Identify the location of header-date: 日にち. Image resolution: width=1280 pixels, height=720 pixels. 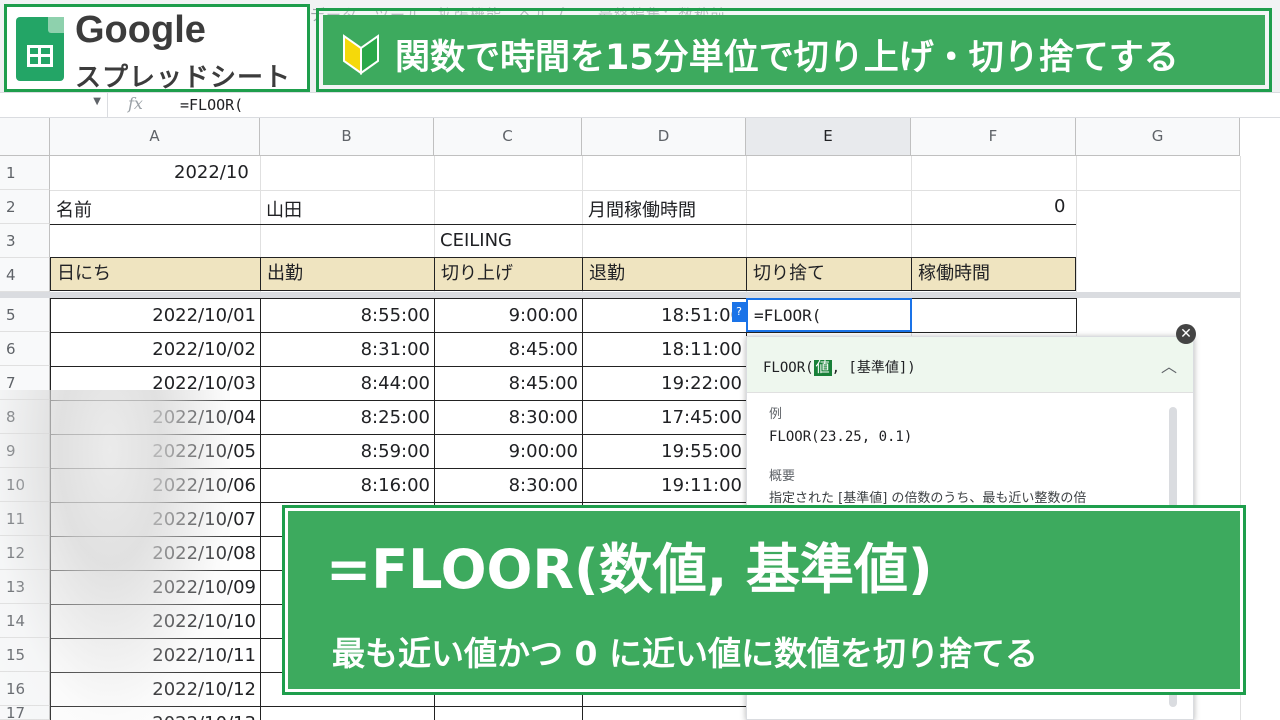
(155, 274).